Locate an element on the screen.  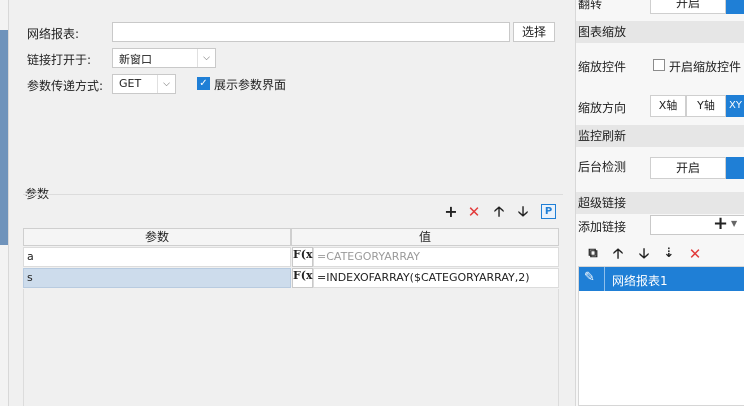
report-input is located at coordinates (311, 32).